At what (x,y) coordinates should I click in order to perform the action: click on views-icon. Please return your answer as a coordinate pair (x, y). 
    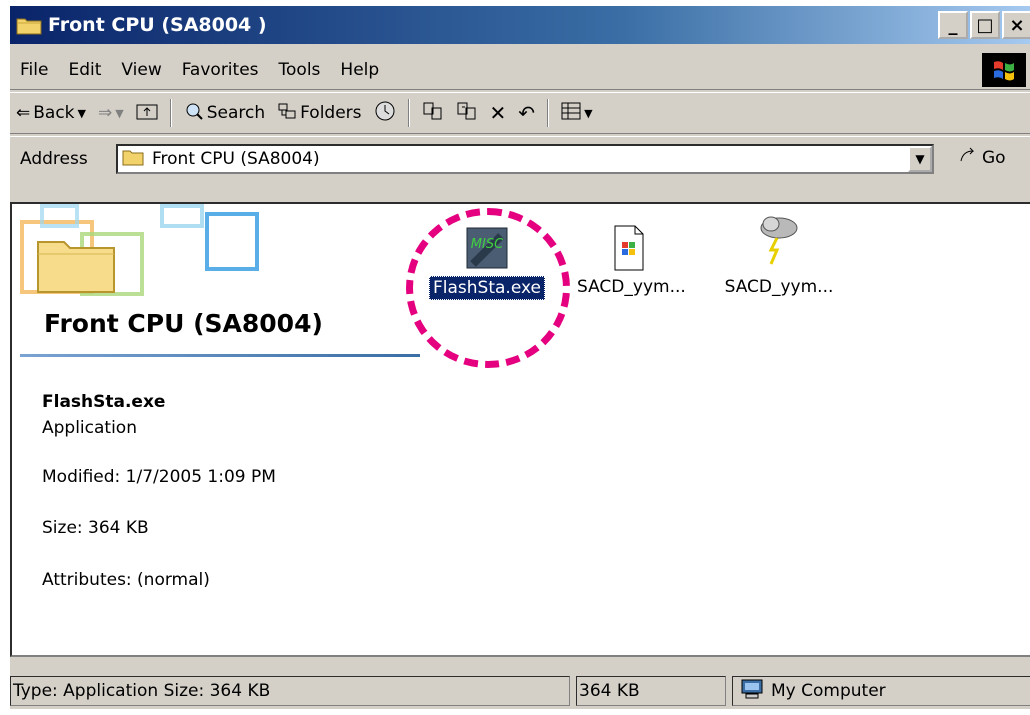
    Looking at the image, I should click on (571, 113).